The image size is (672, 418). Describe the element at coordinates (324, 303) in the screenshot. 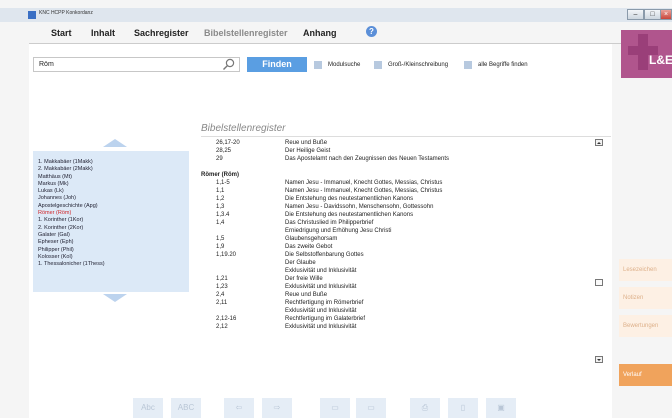

I see `topic-link: Rechtfertigung im Römerbrief` at that location.